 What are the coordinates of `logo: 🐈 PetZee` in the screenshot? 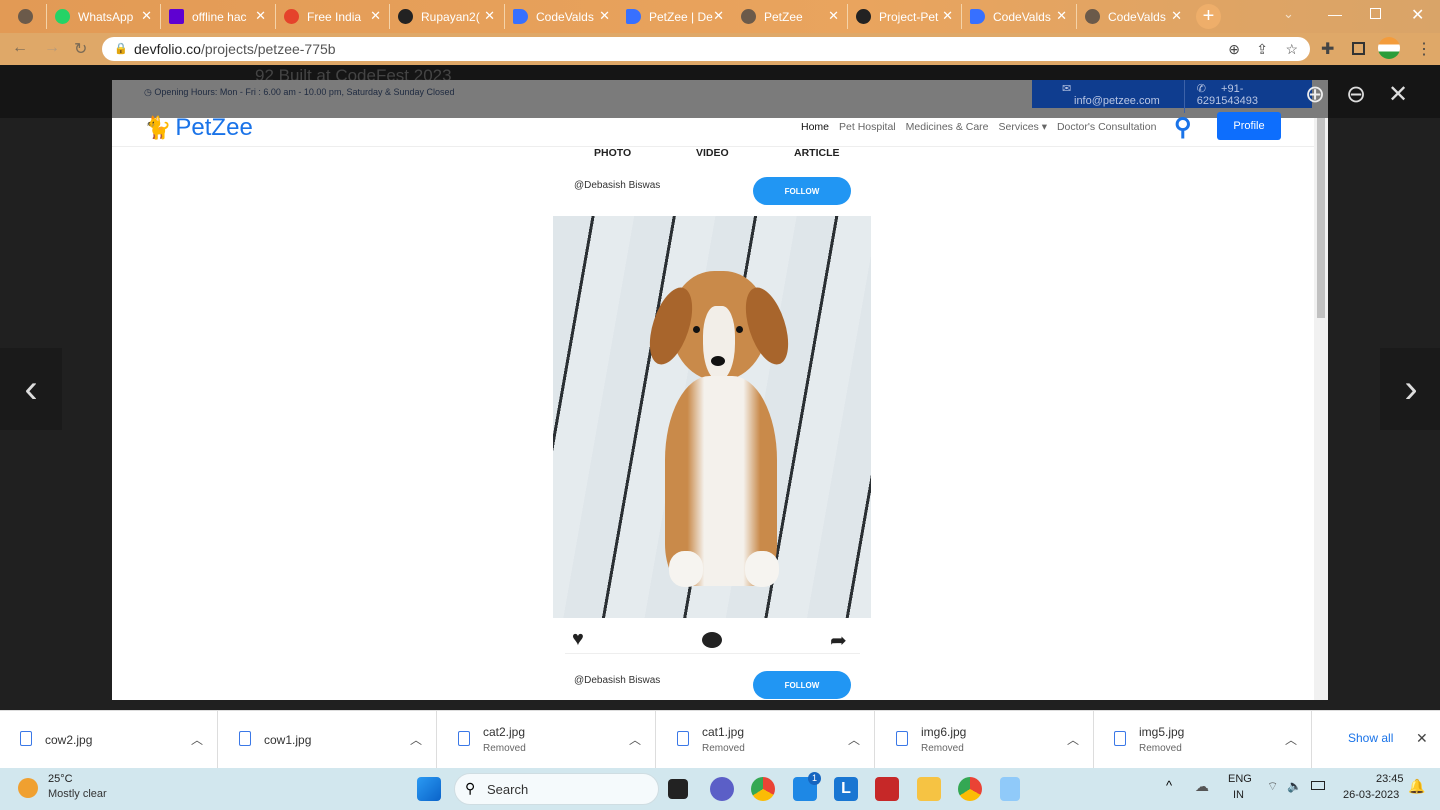 It's located at (198, 128).